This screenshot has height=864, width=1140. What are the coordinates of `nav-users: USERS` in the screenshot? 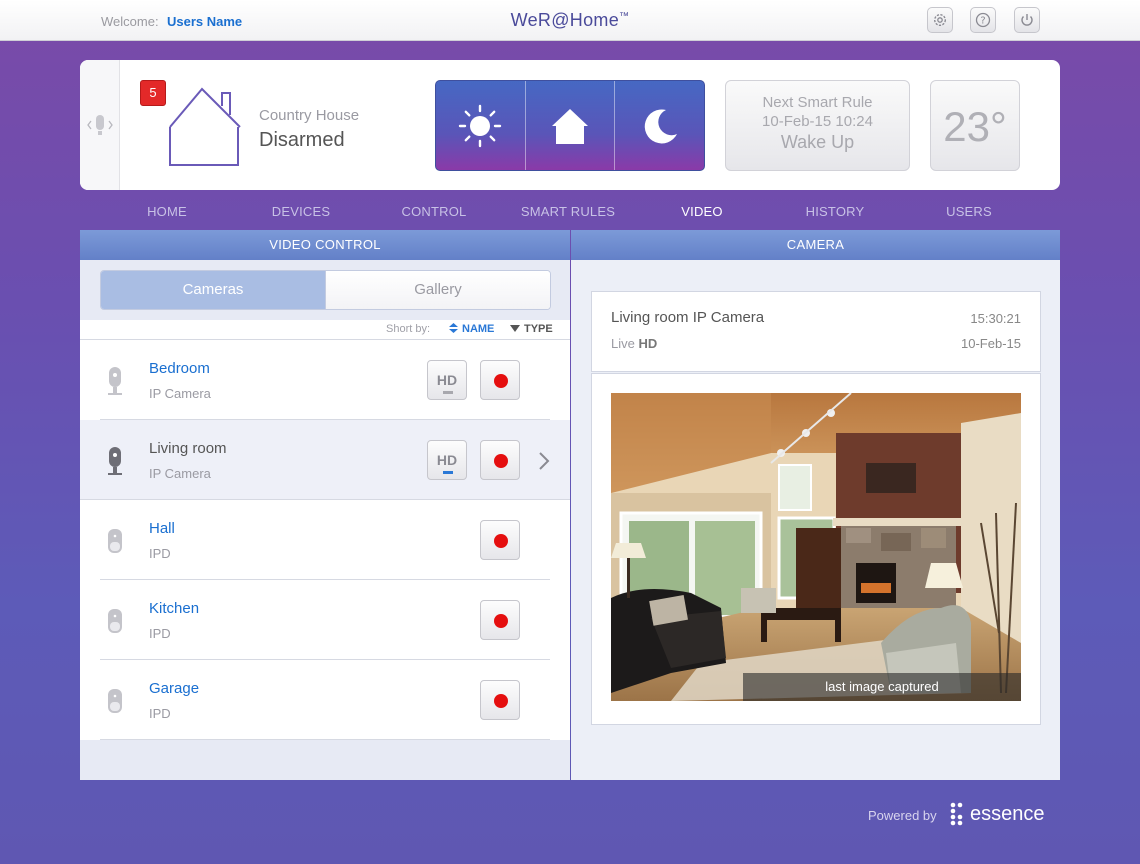 It's located at (969, 211).